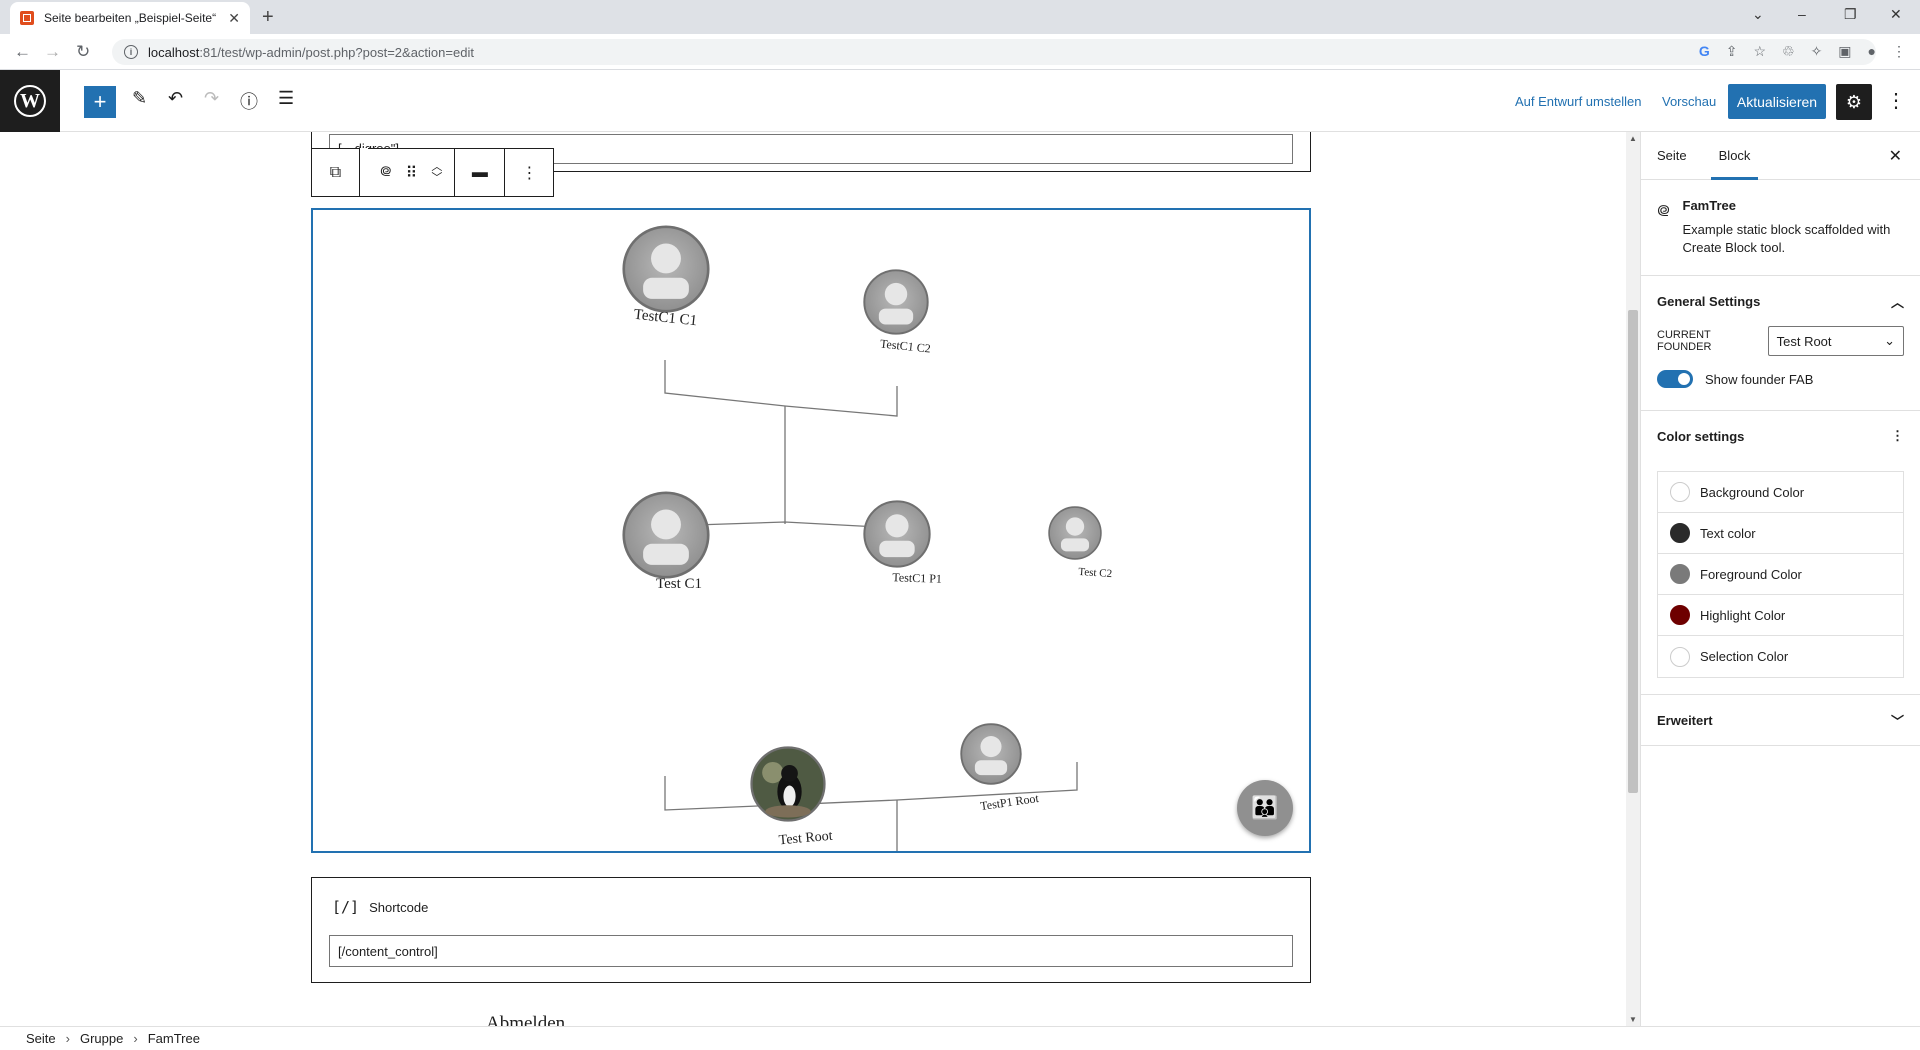 This screenshot has height=1050, width=1920. Describe the element at coordinates (1744, 656) in the screenshot. I see `color-item-label: Selection Color` at that location.